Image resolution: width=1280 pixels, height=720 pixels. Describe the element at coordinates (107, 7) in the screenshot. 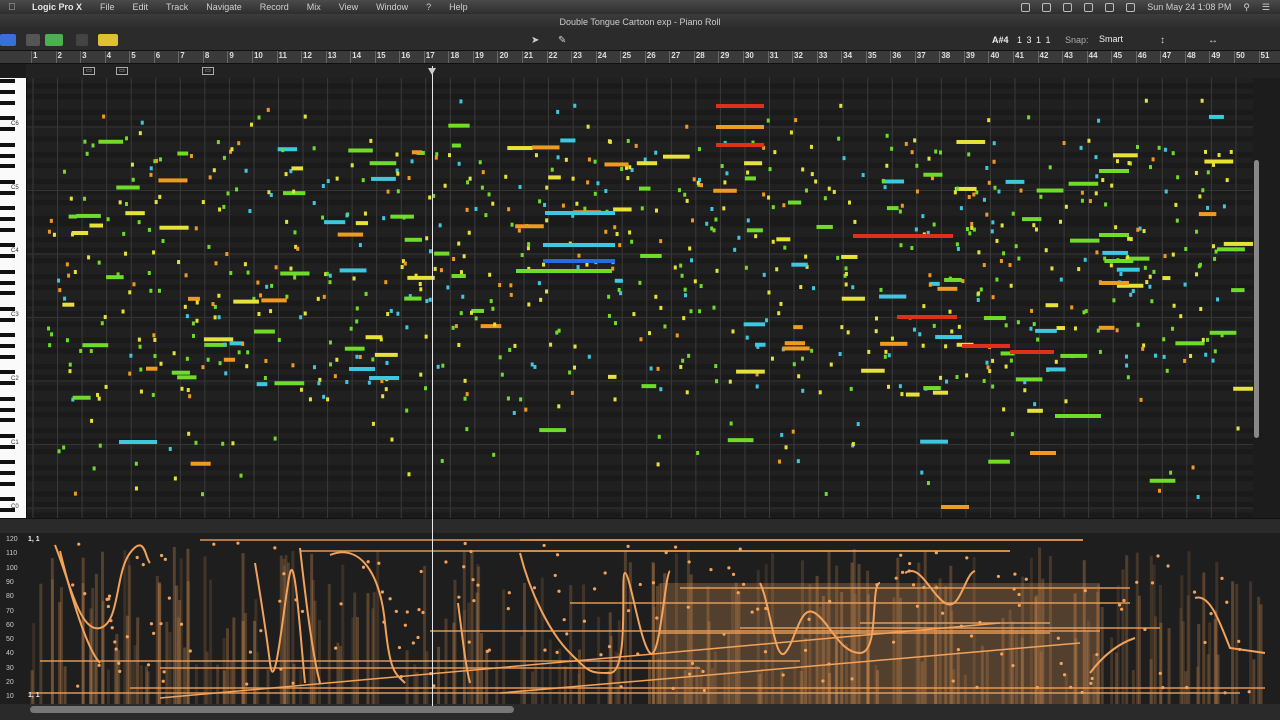

I see `menu-file: File` at that location.